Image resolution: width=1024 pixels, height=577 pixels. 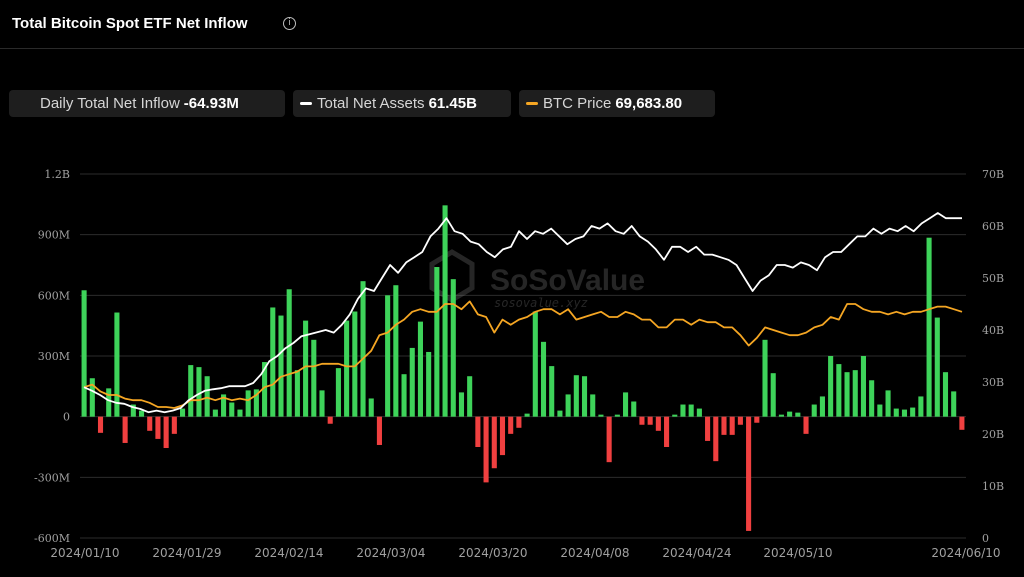 I want to click on legend-item-inflow: Daily Total Net Inflow -64.93M, so click(x=147, y=103).